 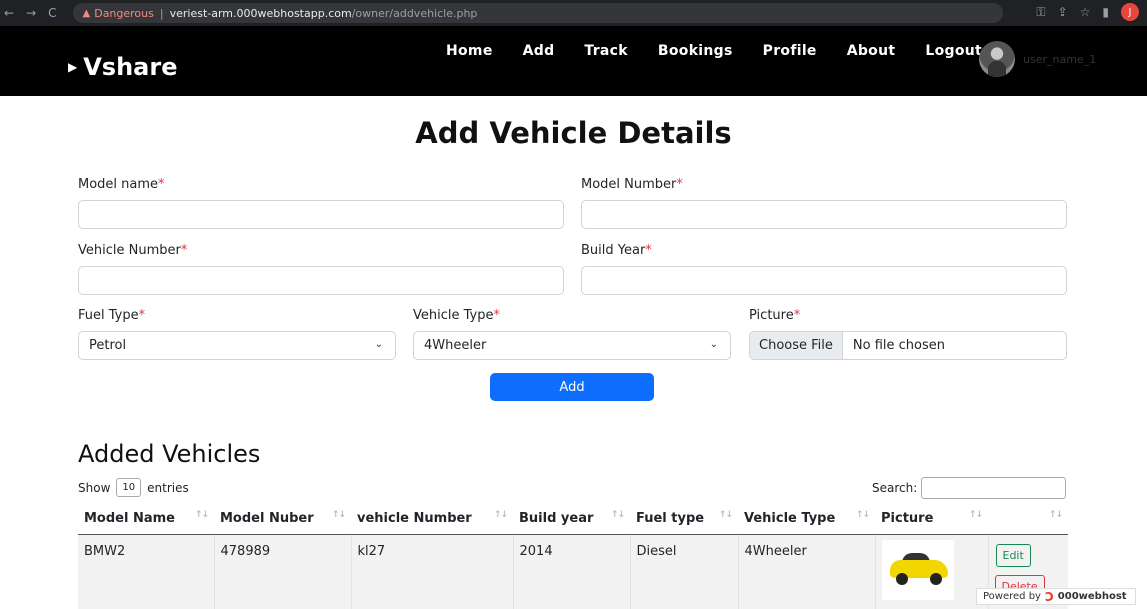 What do you see at coordinates (414, 13) in the screenshot?
I see `url-path: /owner/addvehicle.php` at bounding box center [414, 13].